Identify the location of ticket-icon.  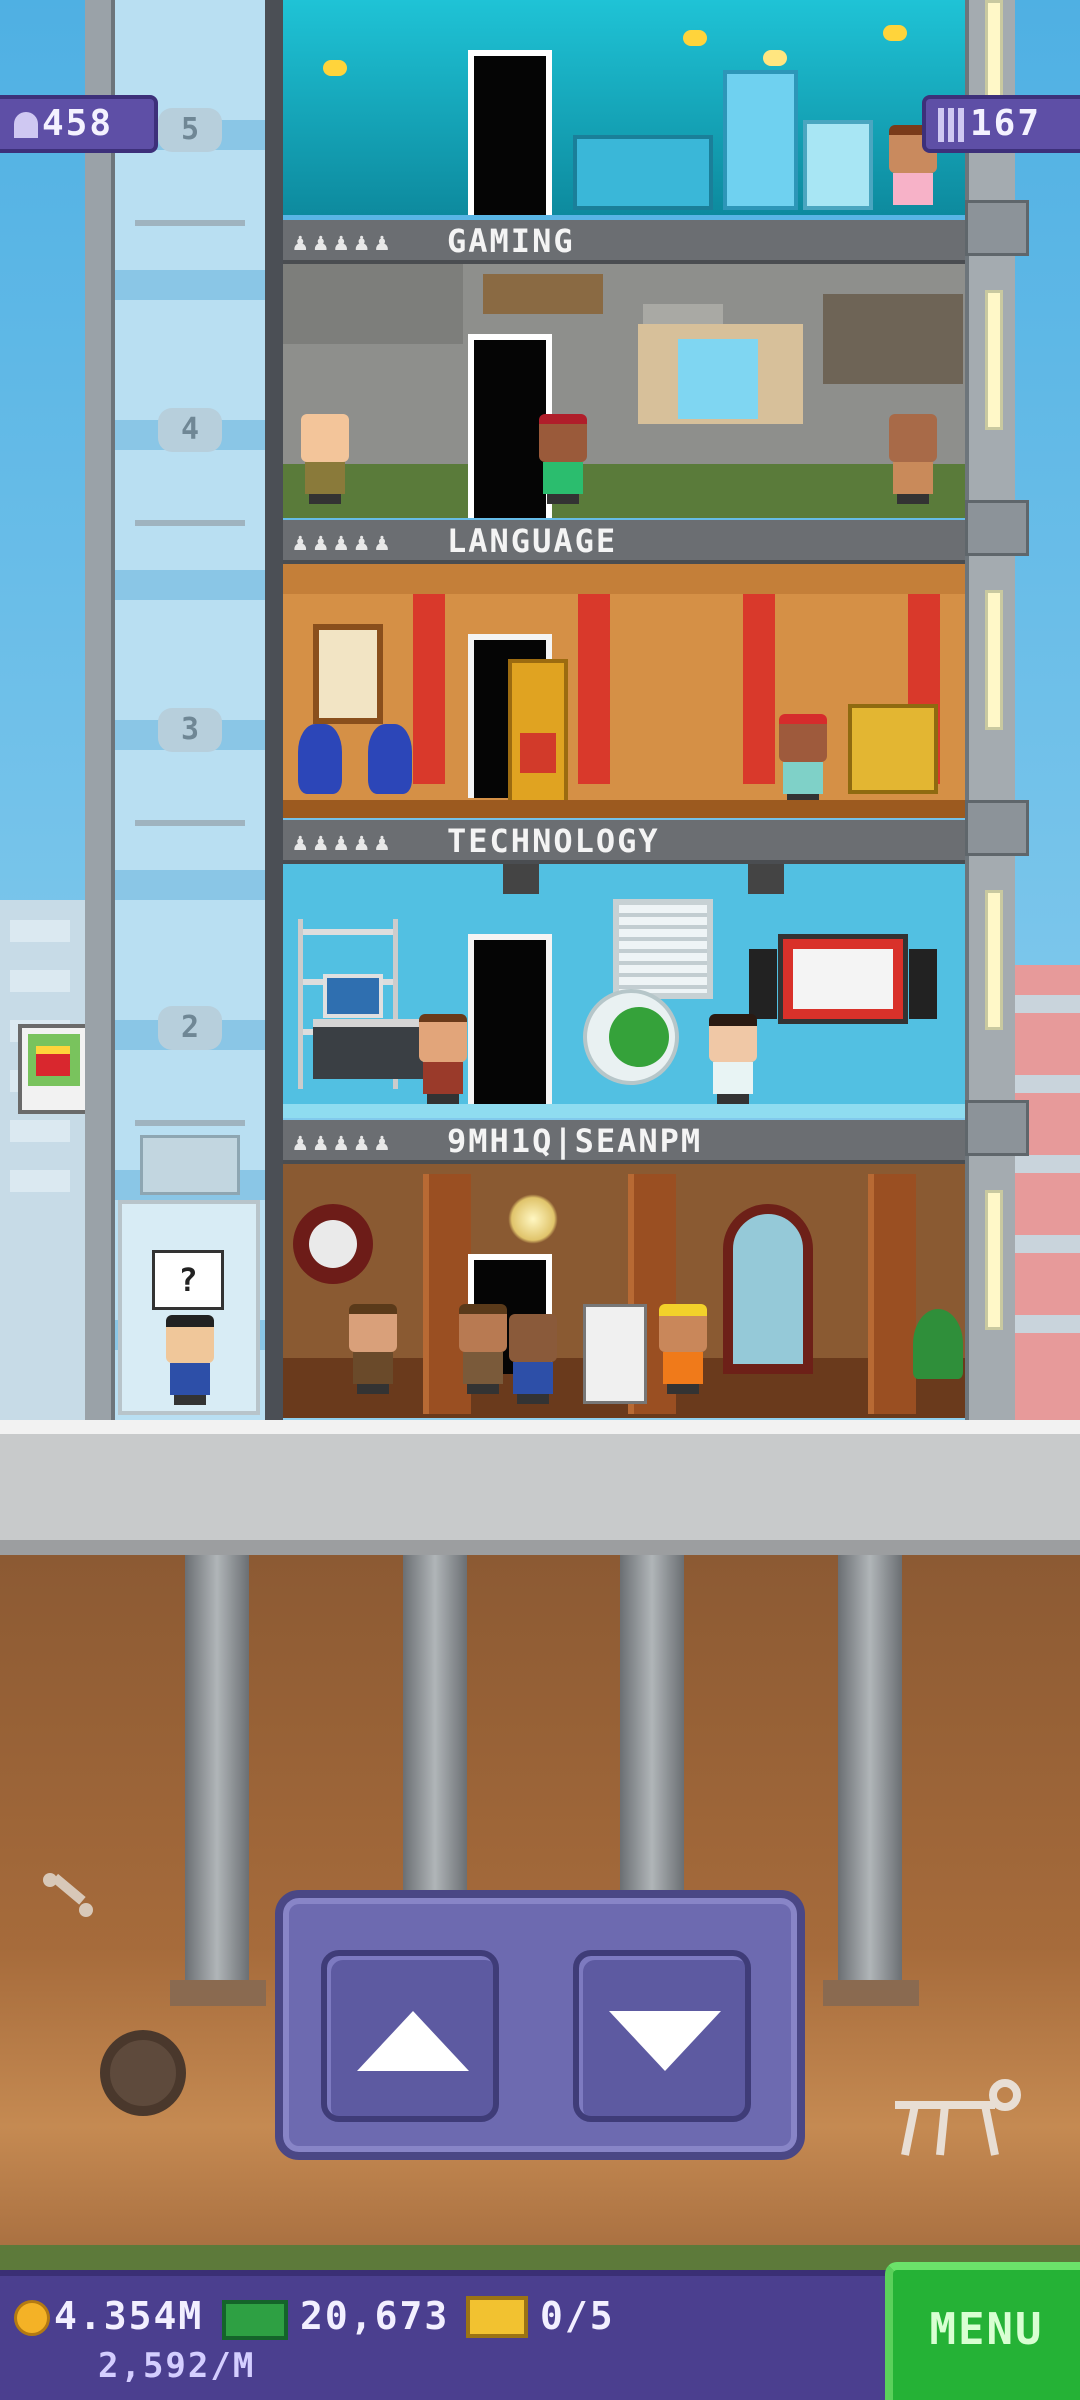
(497, 2317).